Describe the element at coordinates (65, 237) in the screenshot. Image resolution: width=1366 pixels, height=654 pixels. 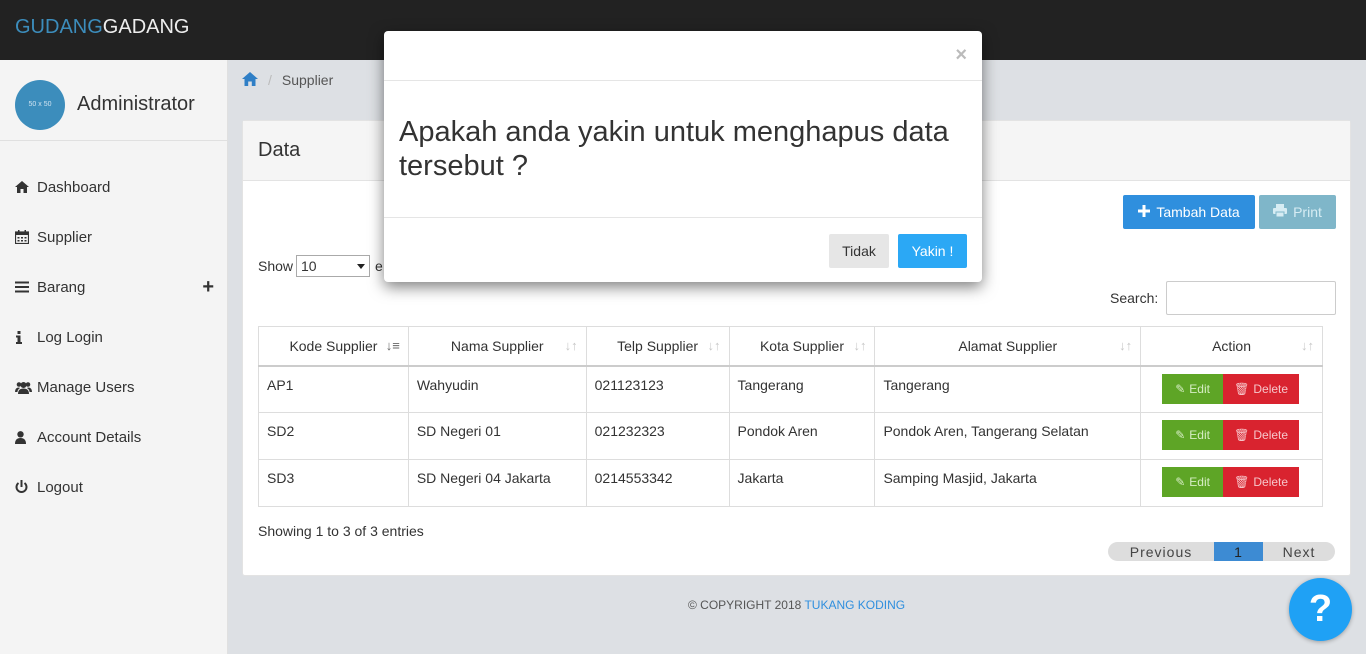
I see `sidebar-item-label: Supplier` at that location.